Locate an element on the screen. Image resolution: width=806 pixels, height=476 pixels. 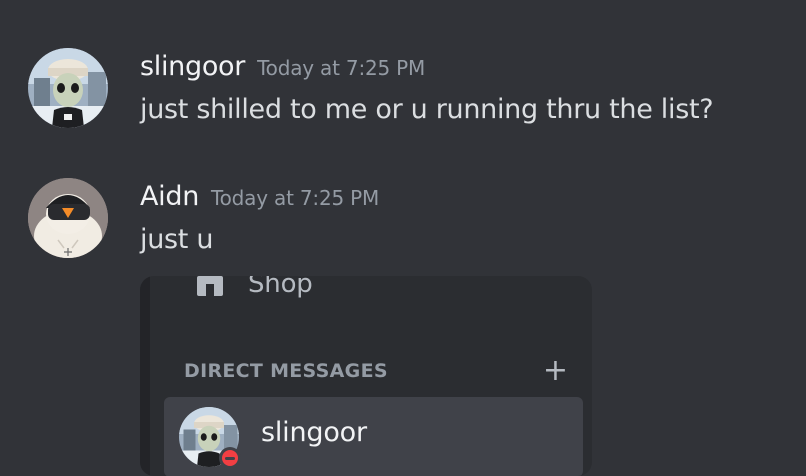
message-header: slingoor Today at 7:25 PM is located at coordinates (282, 66).